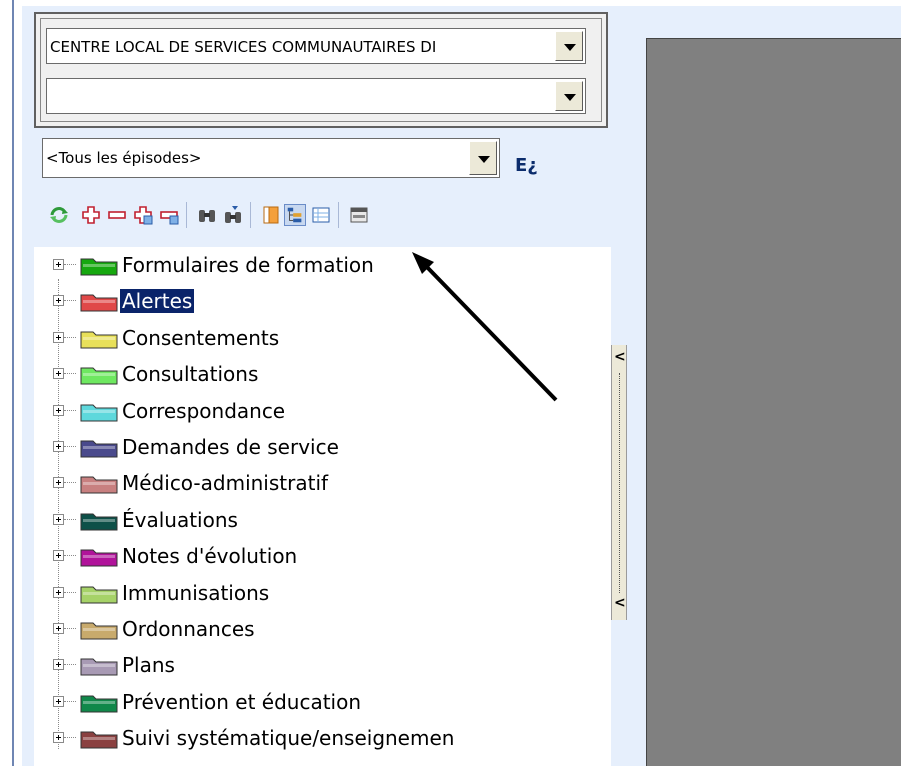  Describe the element at coordinates (169, 215) in the screenshot. I see `collapse-all-icon` at that location.